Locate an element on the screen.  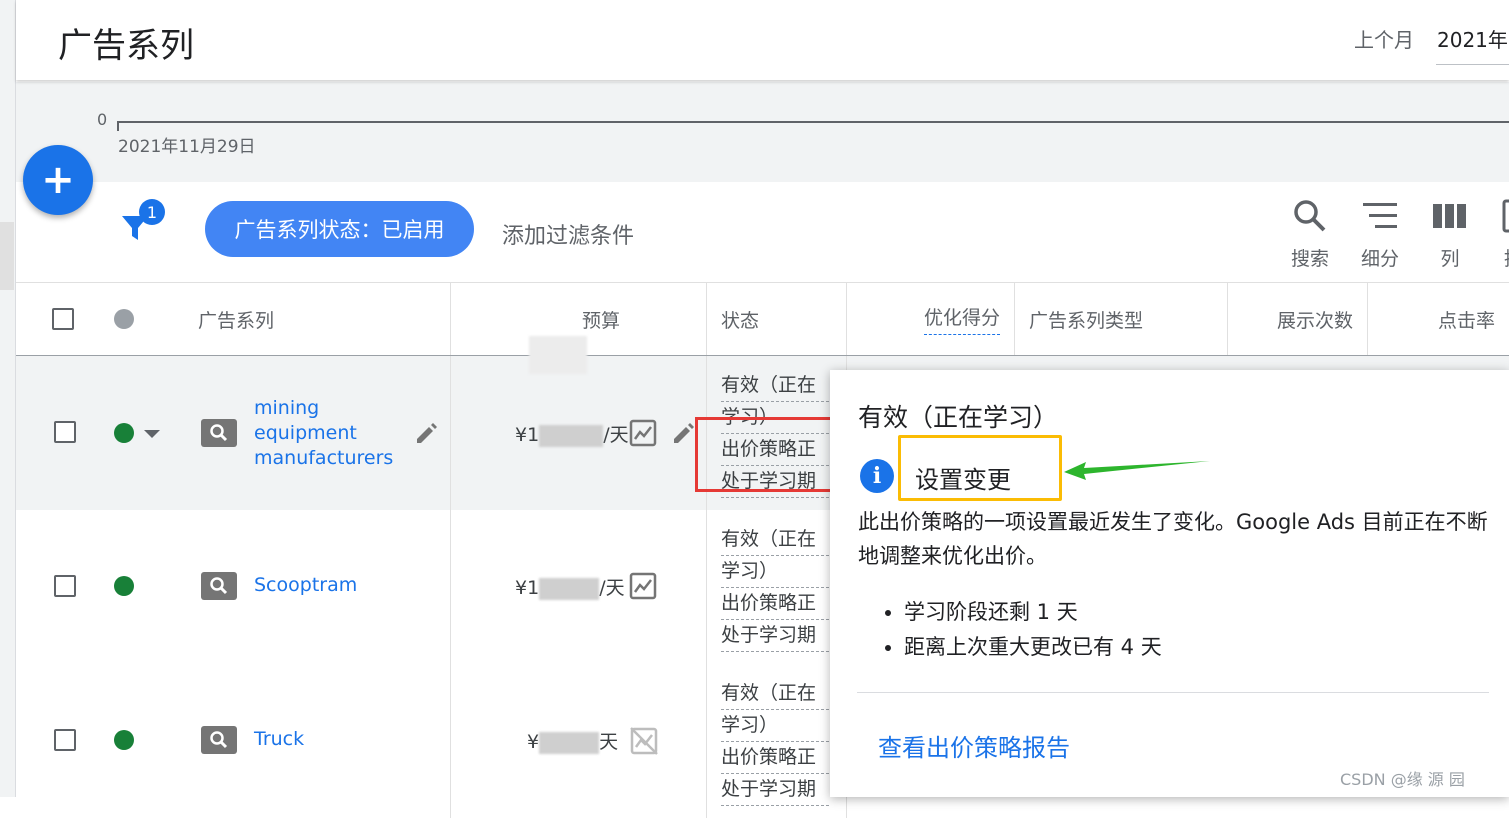
column-header-impressions: 展示次数 is located at coordinates (1297, 319).